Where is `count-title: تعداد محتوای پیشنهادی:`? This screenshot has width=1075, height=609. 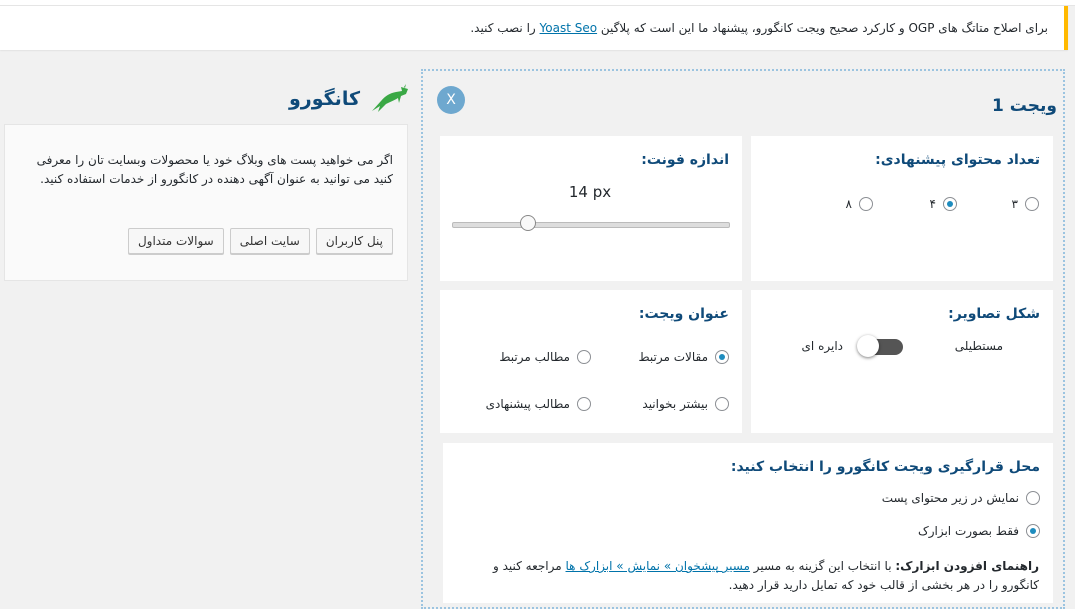 count-title: تعداد محتوای پیشنهادی: is located at coordinates (957, 160).